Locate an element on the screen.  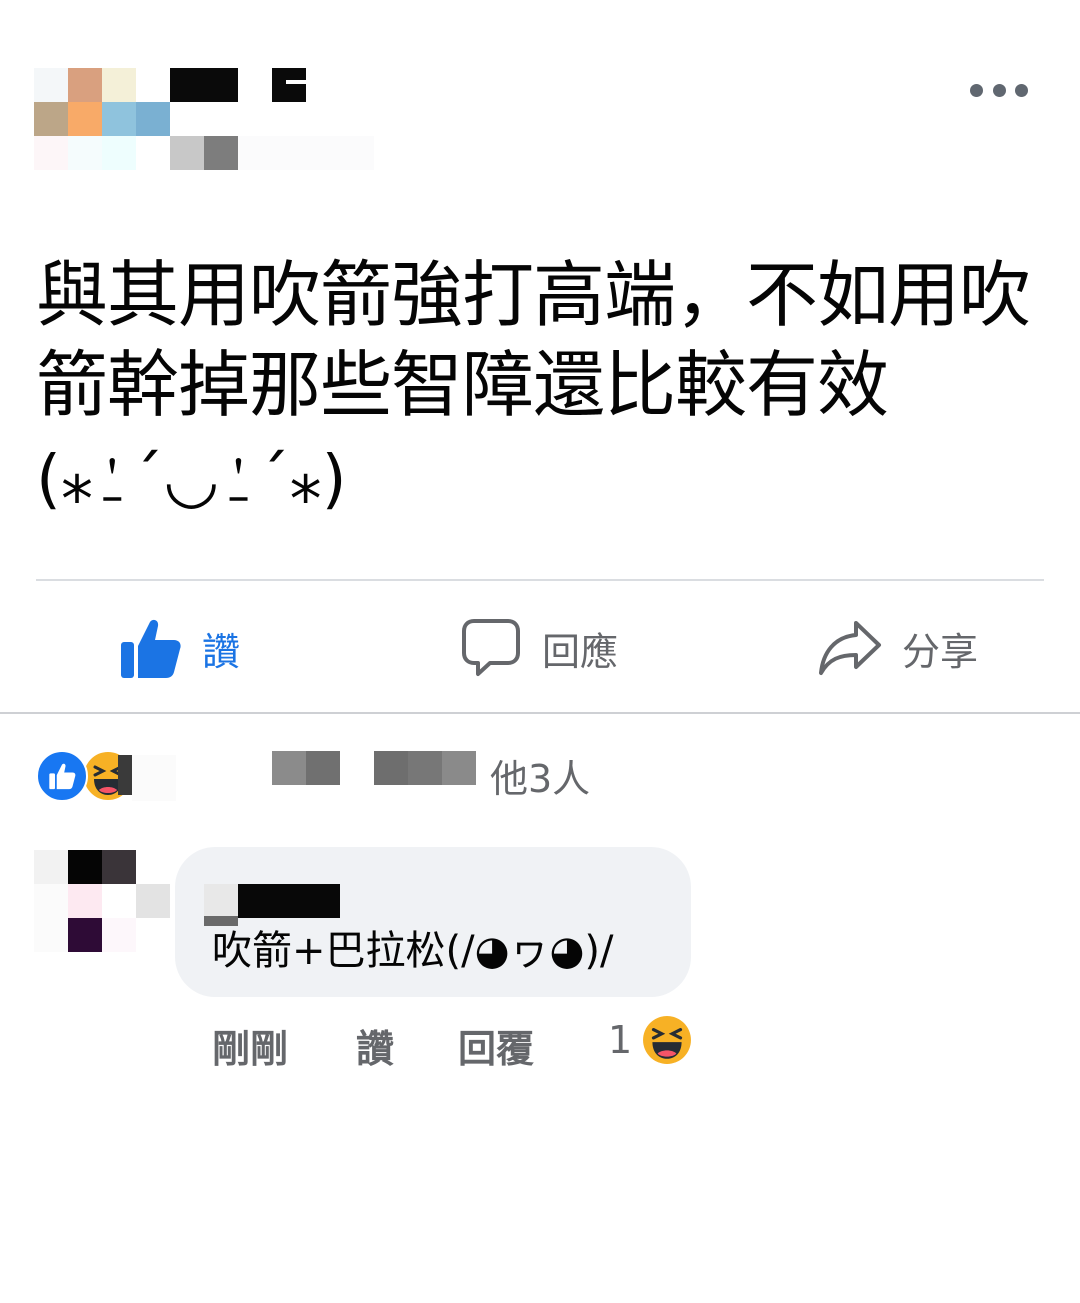
like-reaction-icon is located at coordinates (62, 776).